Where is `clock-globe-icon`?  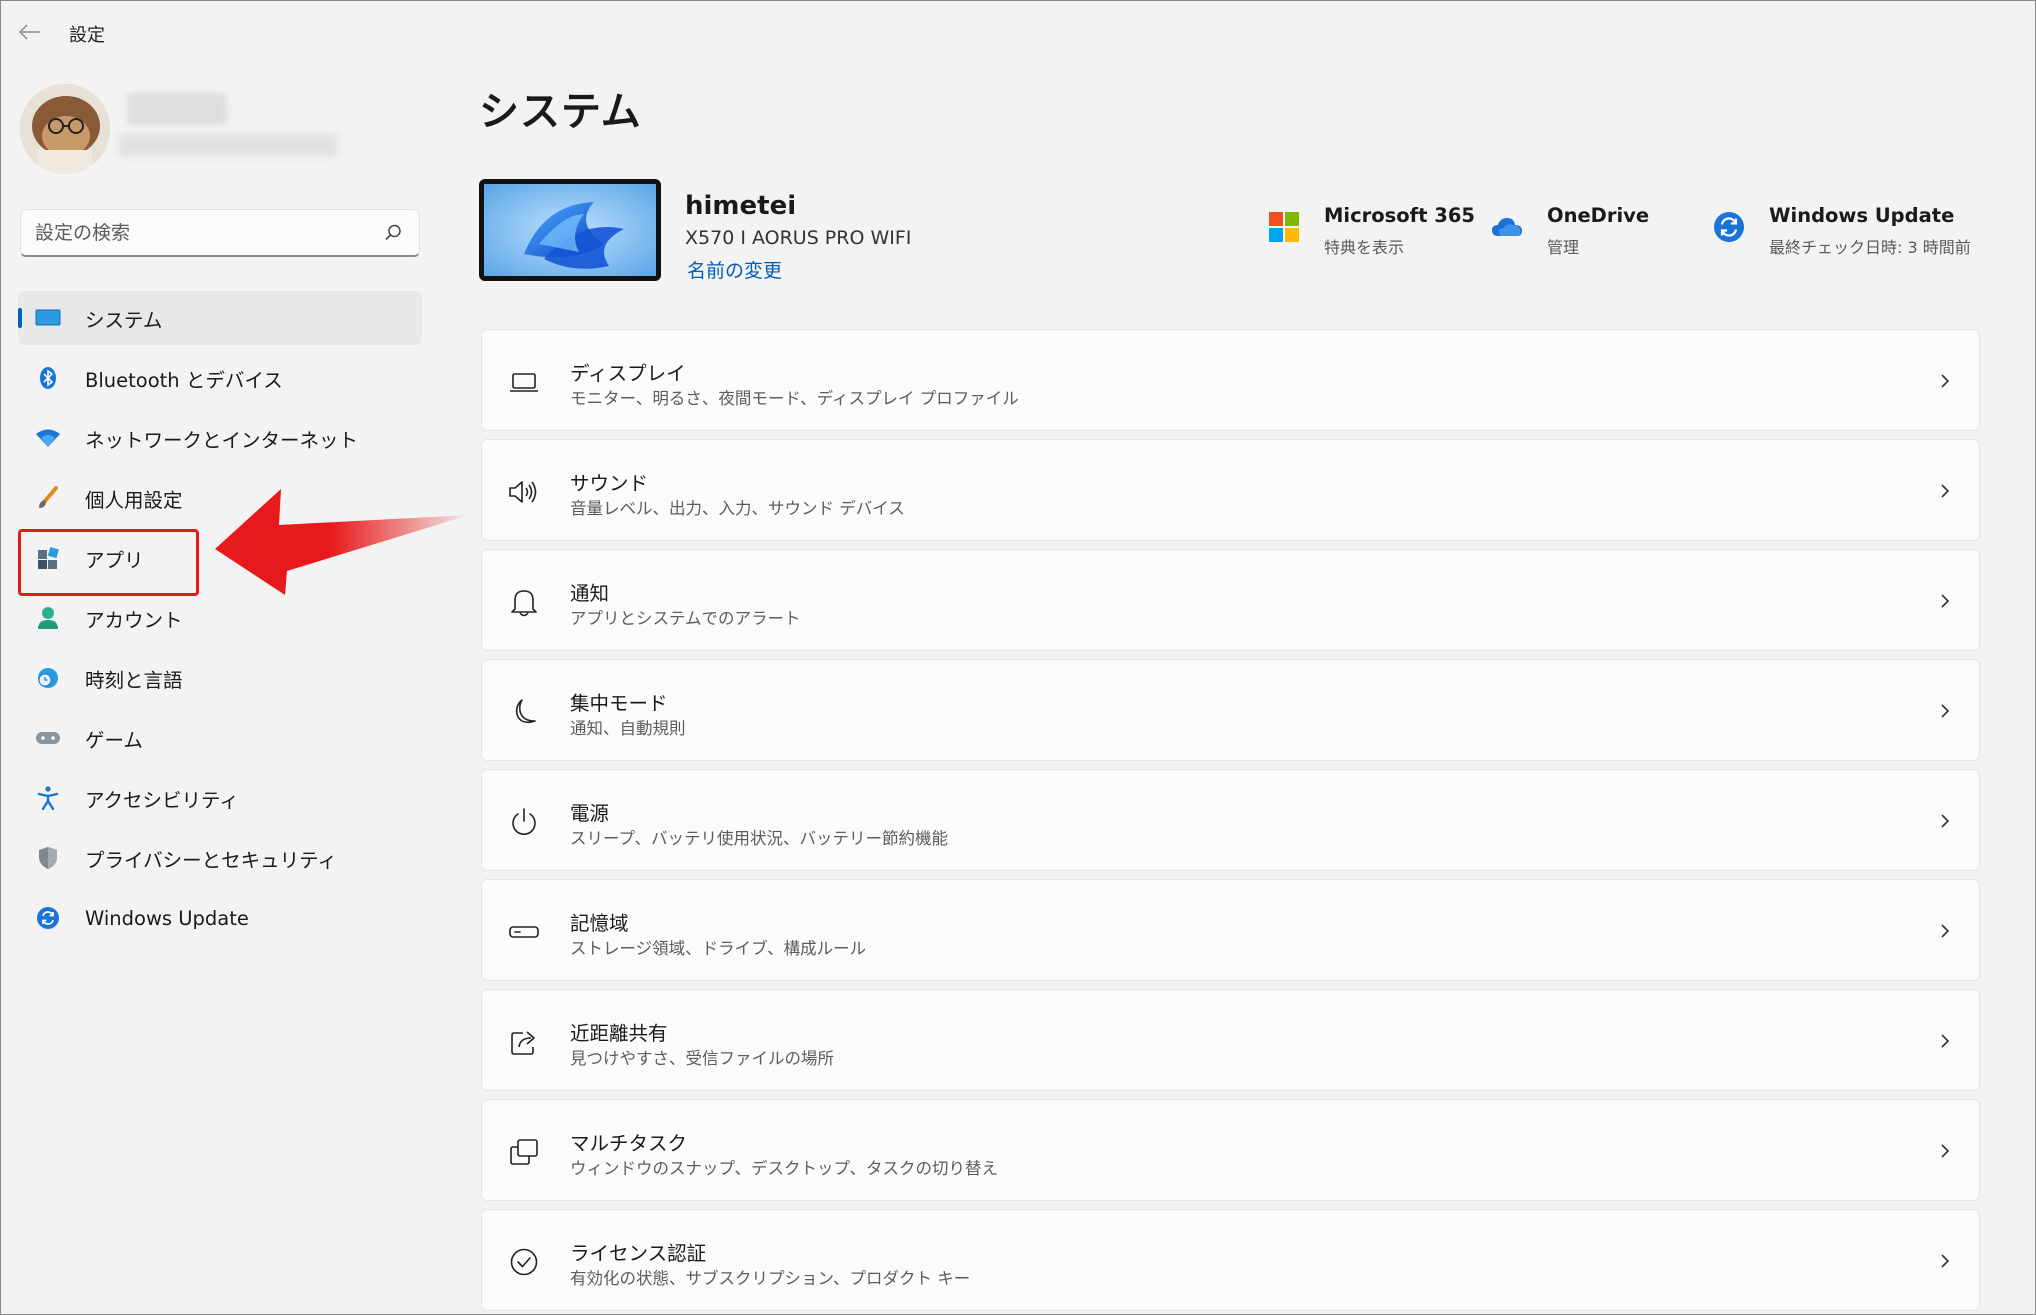
clock-globe-icon is located at coordinates (48, 678).